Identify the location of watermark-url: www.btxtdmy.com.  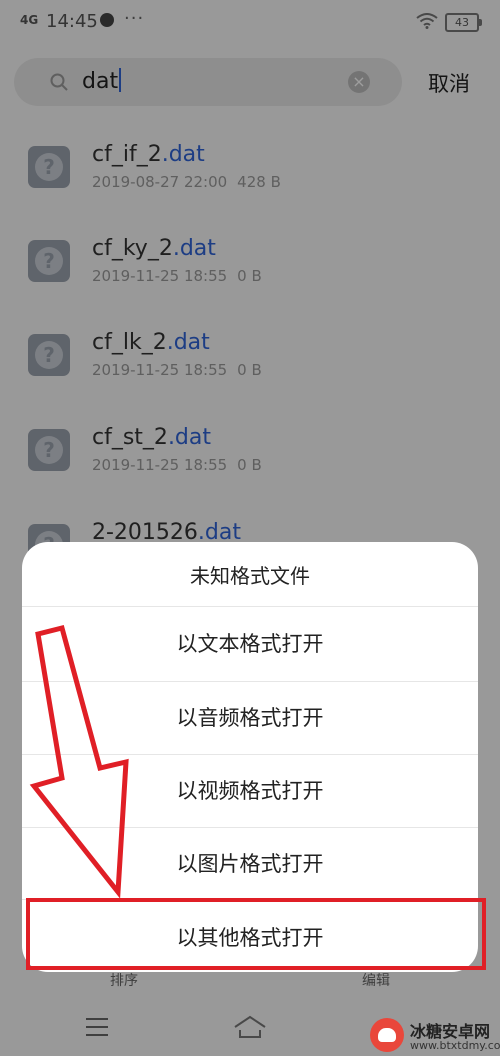
(455, 1045).